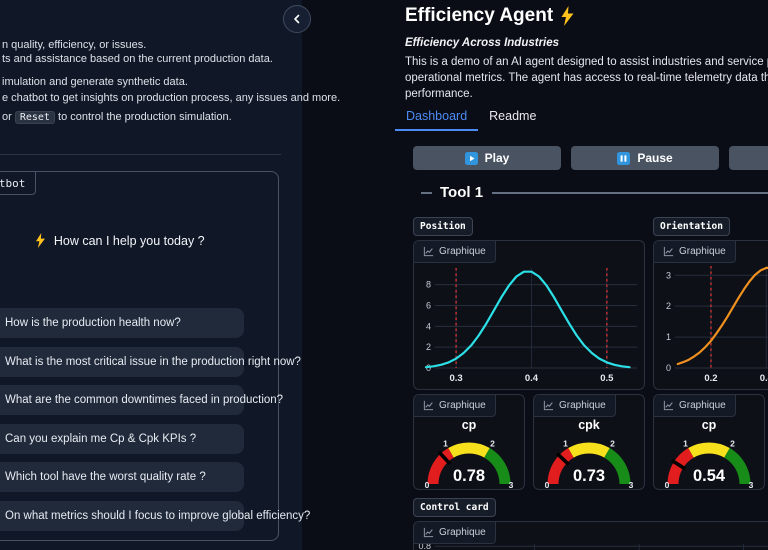  I want to click on control-chart: 0.20.40.60.8, so click(593, 545).